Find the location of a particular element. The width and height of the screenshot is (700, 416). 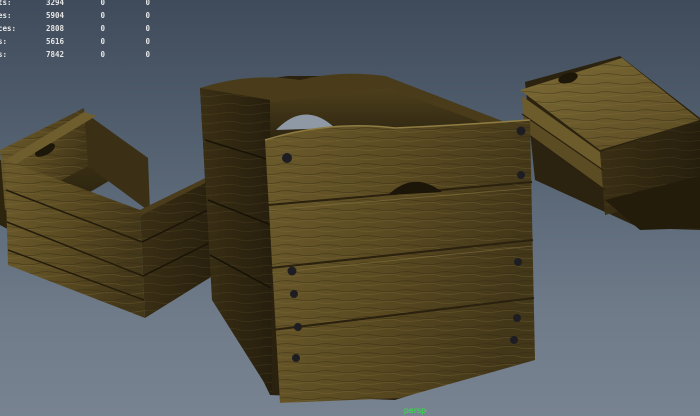

right-crate is located at coordinates (610, 143).